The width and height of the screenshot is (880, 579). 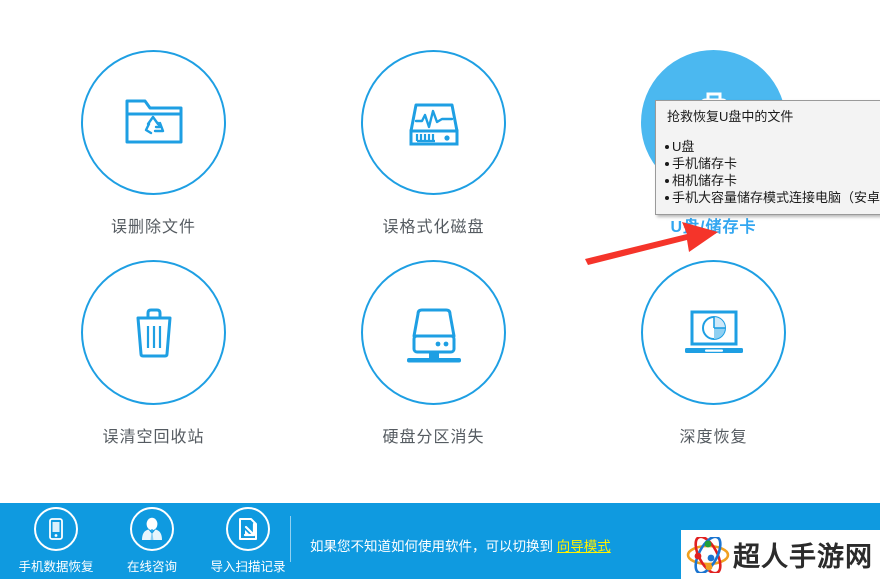 I want to click on tooltip-title: 抢救恢复U盘中的文件, so click(x=730, y=116).